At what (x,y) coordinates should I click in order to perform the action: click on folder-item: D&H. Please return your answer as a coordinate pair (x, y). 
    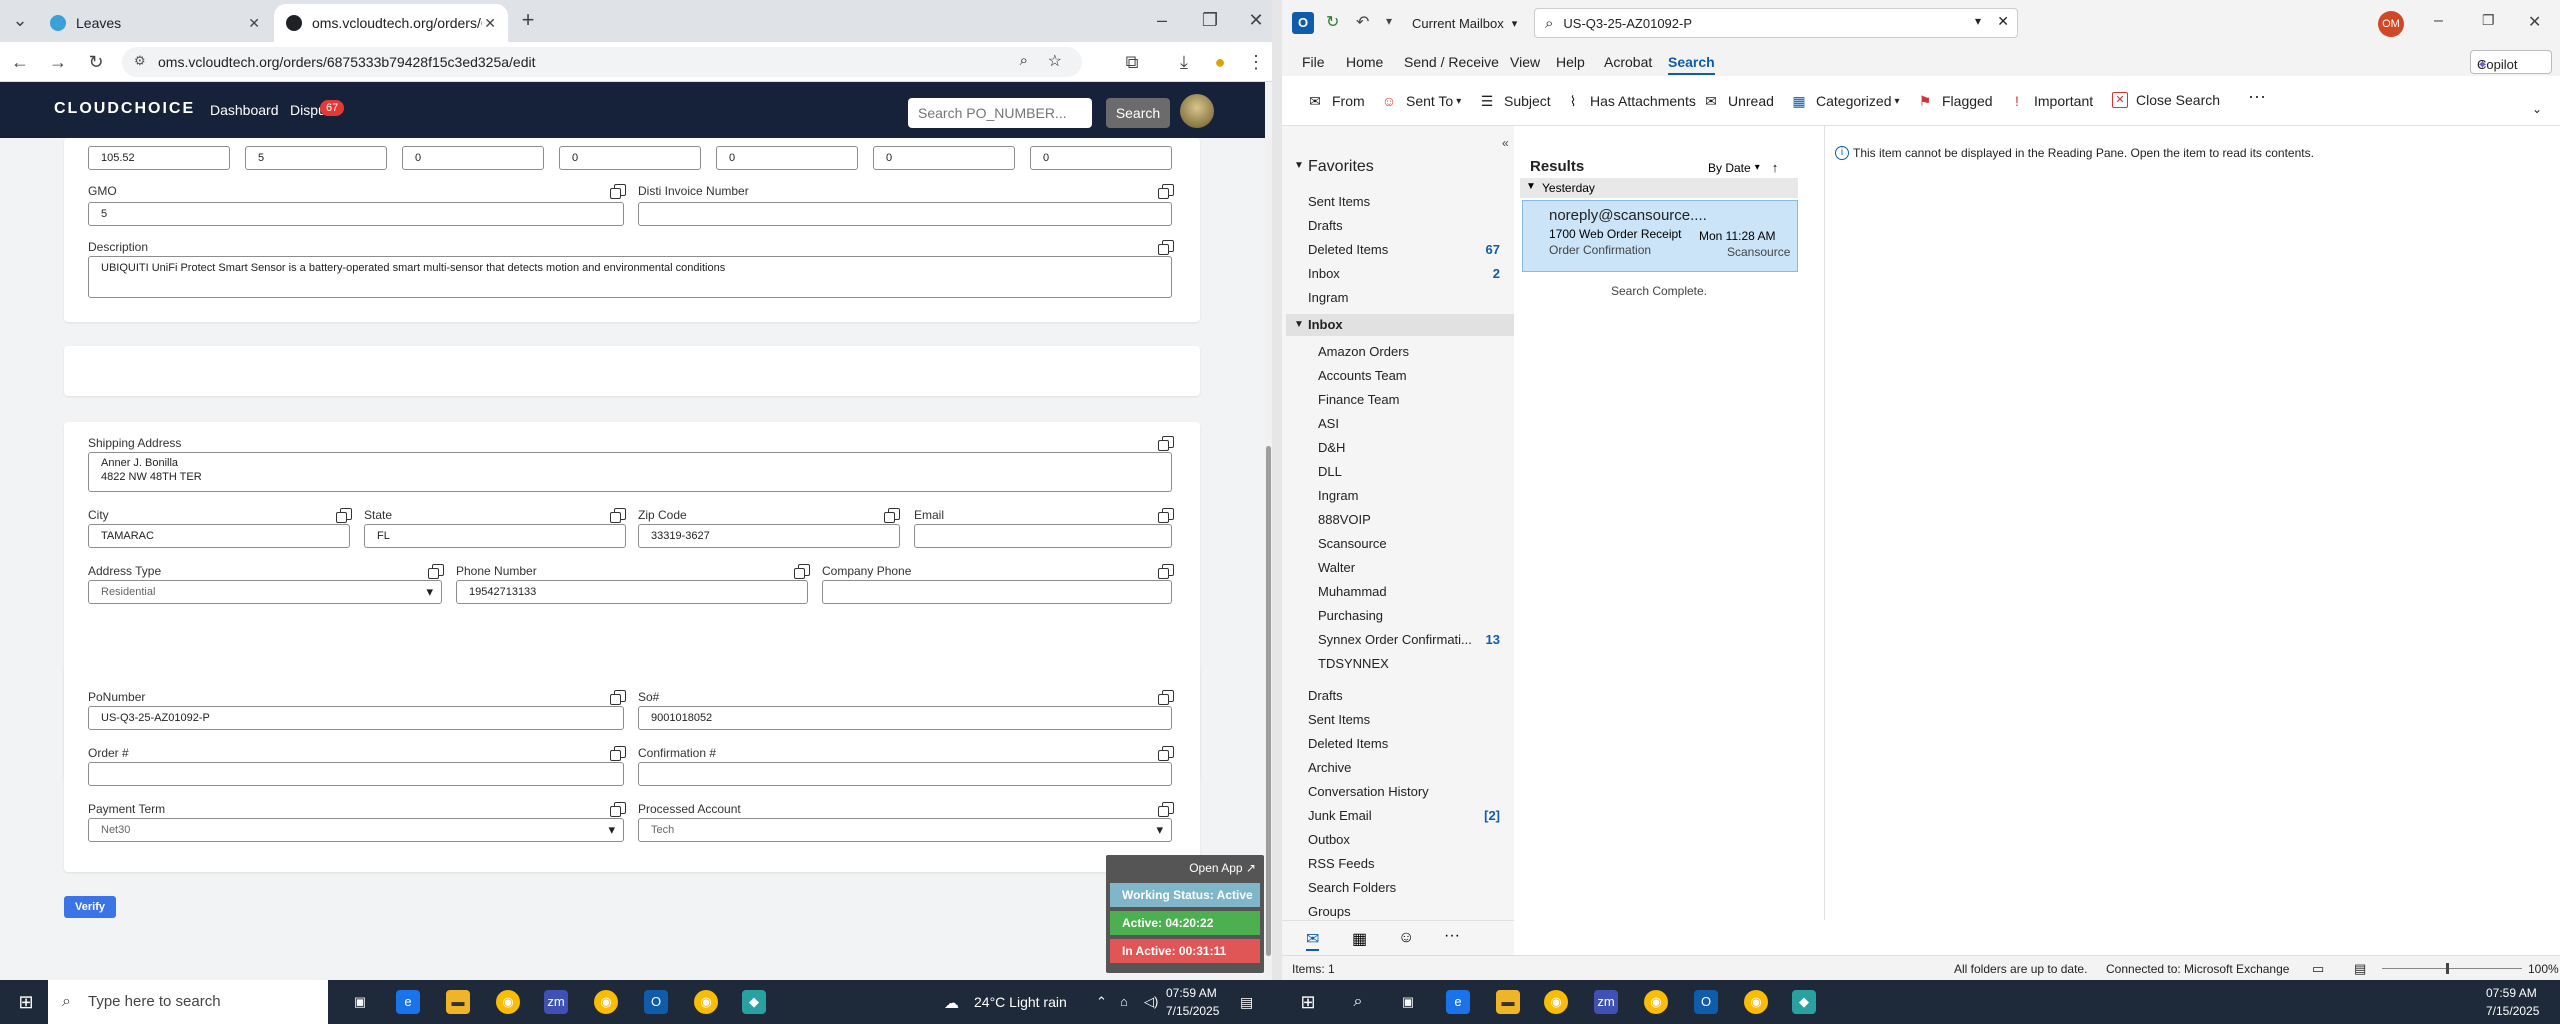
    Looking at the image, I should click on (1331, 447).